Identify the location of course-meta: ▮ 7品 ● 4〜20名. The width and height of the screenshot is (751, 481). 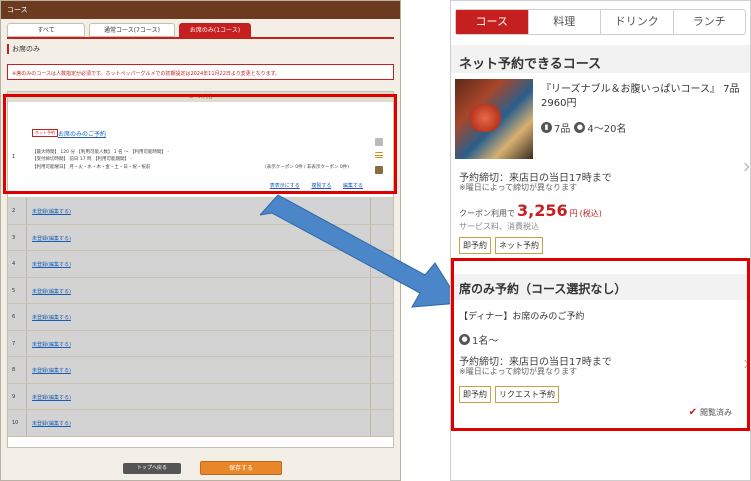
(583, 127).